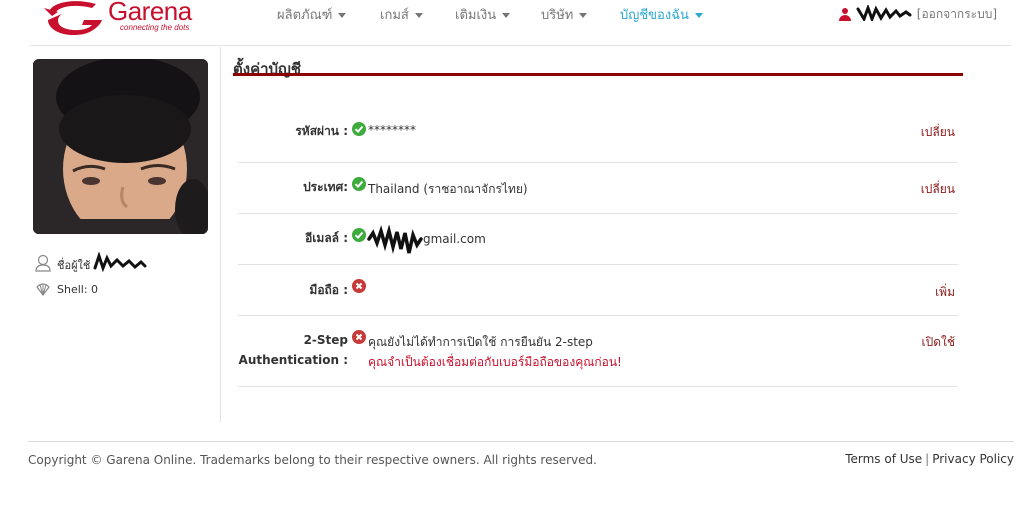 This screenshot has height=507, width=1019. Describe the element at coordinates (483, 14) in the screenshot. I see `nav-item-topup: เติมเงิน` at that location.